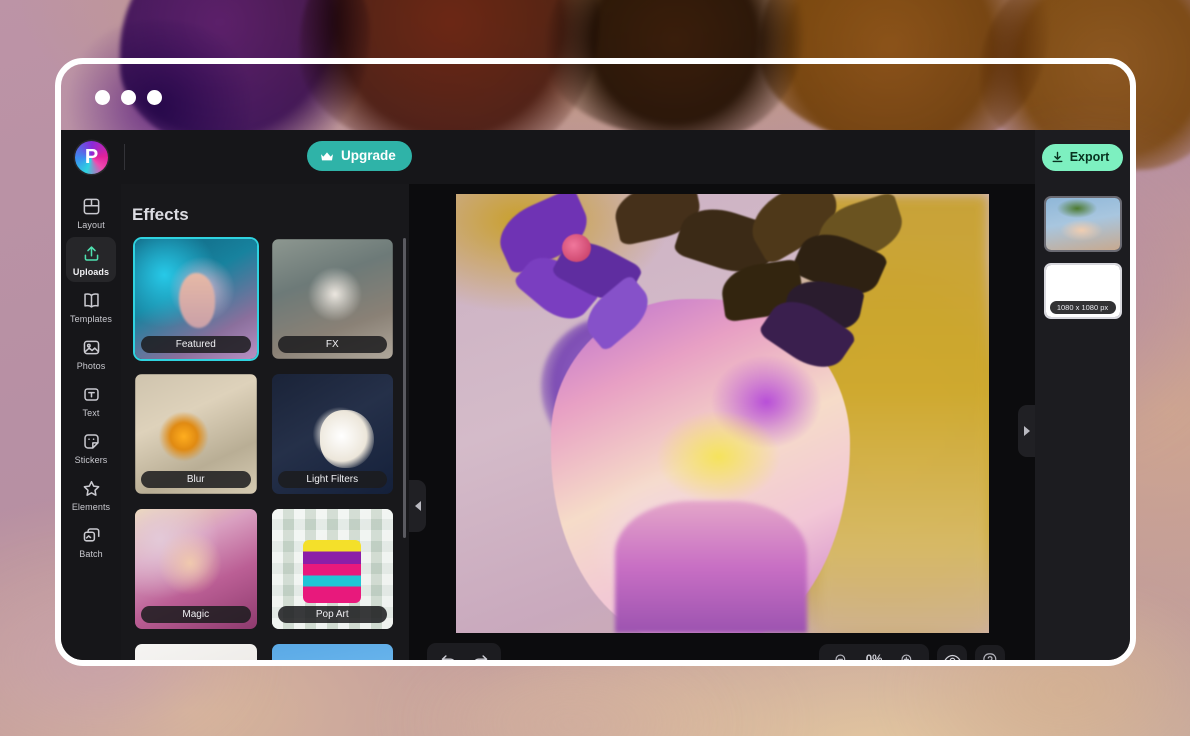 Image resolution: width=1190 pixels, height=736 pixels. Describe the element at coordinates (91, 413) in the screenshot. I see `sidebar-label-text: Text` at that location.